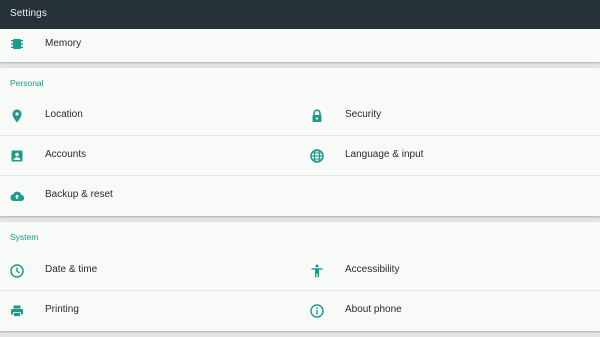 Image resolution: width=600 pixels, height=337 pixels. What do you see at coordinates (17, 116) in the screenshot?
I see `location-icon` at bounding box center [17, 116].